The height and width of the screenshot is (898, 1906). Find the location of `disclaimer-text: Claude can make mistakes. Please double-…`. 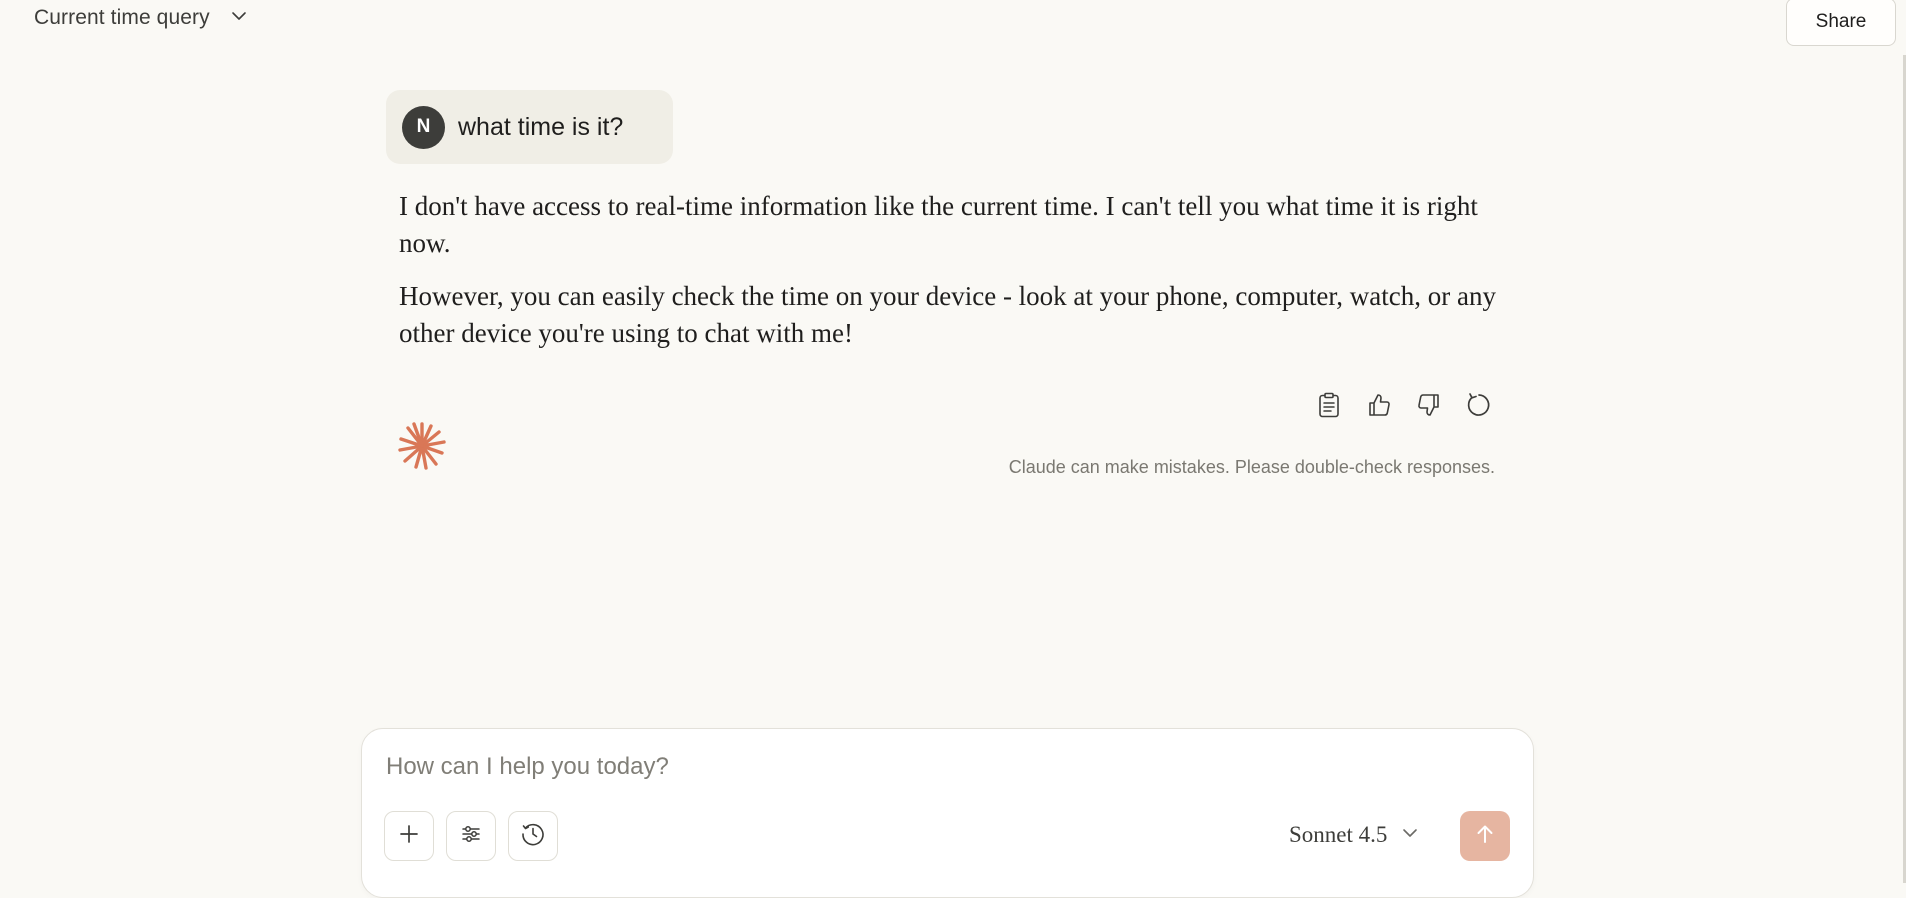

disclaimer-text: Claude can make mistakes. Please double-… is located at coordinates (1251, 467).